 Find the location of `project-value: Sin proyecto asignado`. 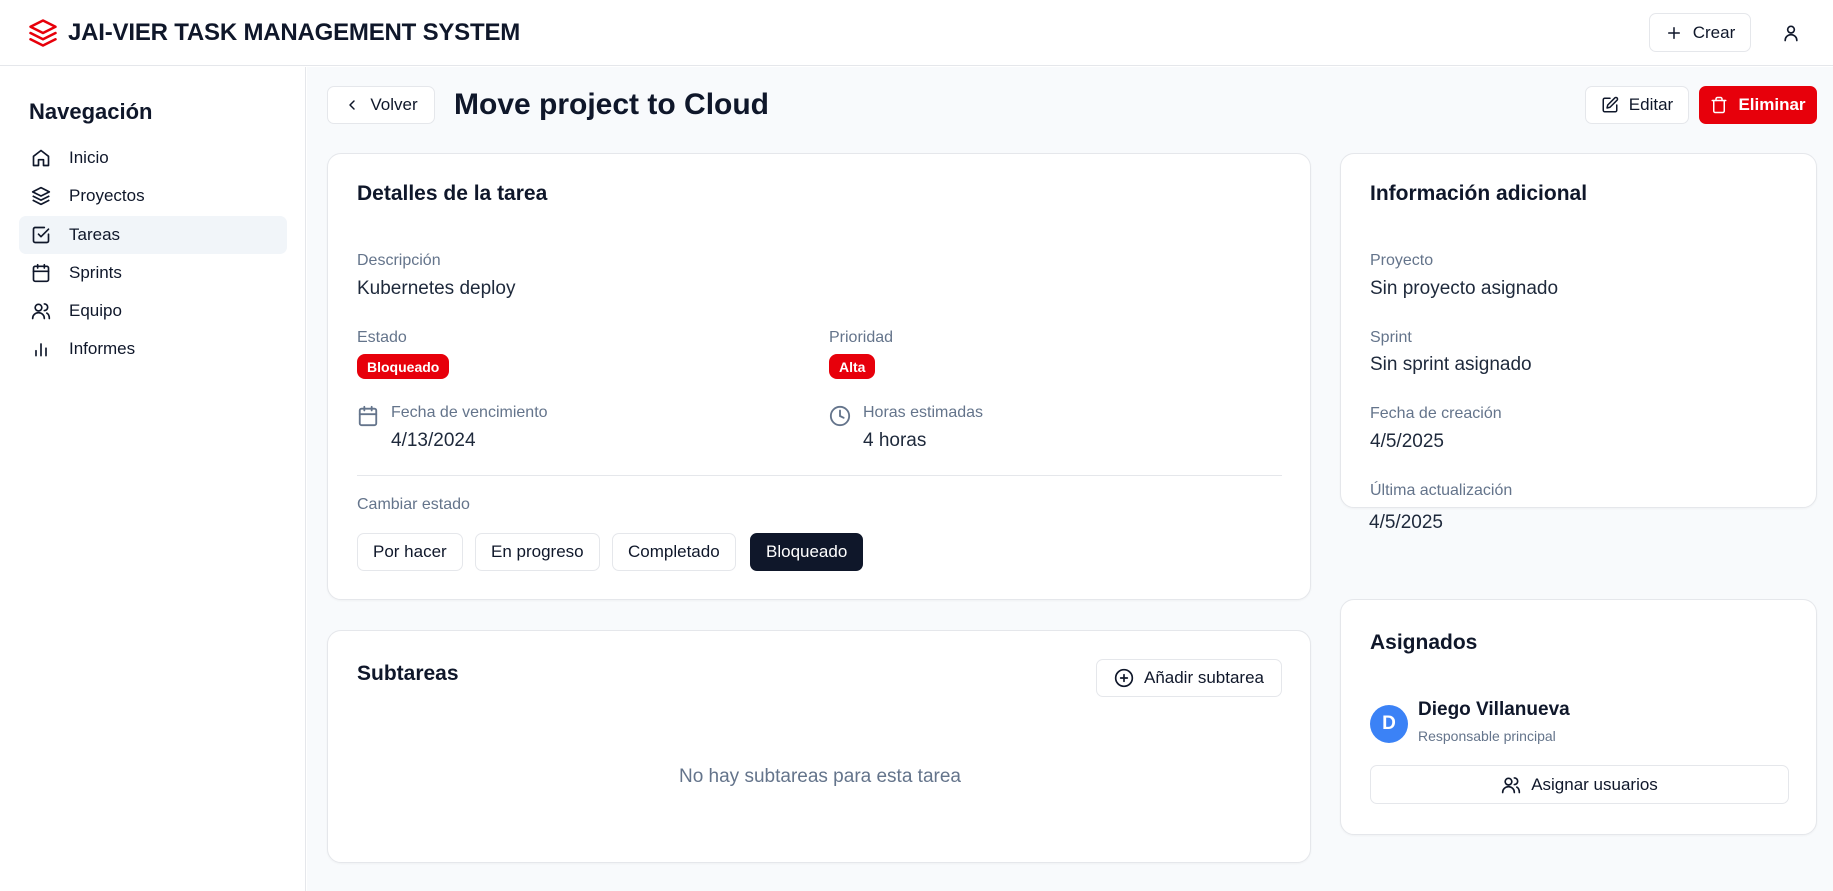

project-value: Sin proyecto asignado is located at coordinates (1464, 288).